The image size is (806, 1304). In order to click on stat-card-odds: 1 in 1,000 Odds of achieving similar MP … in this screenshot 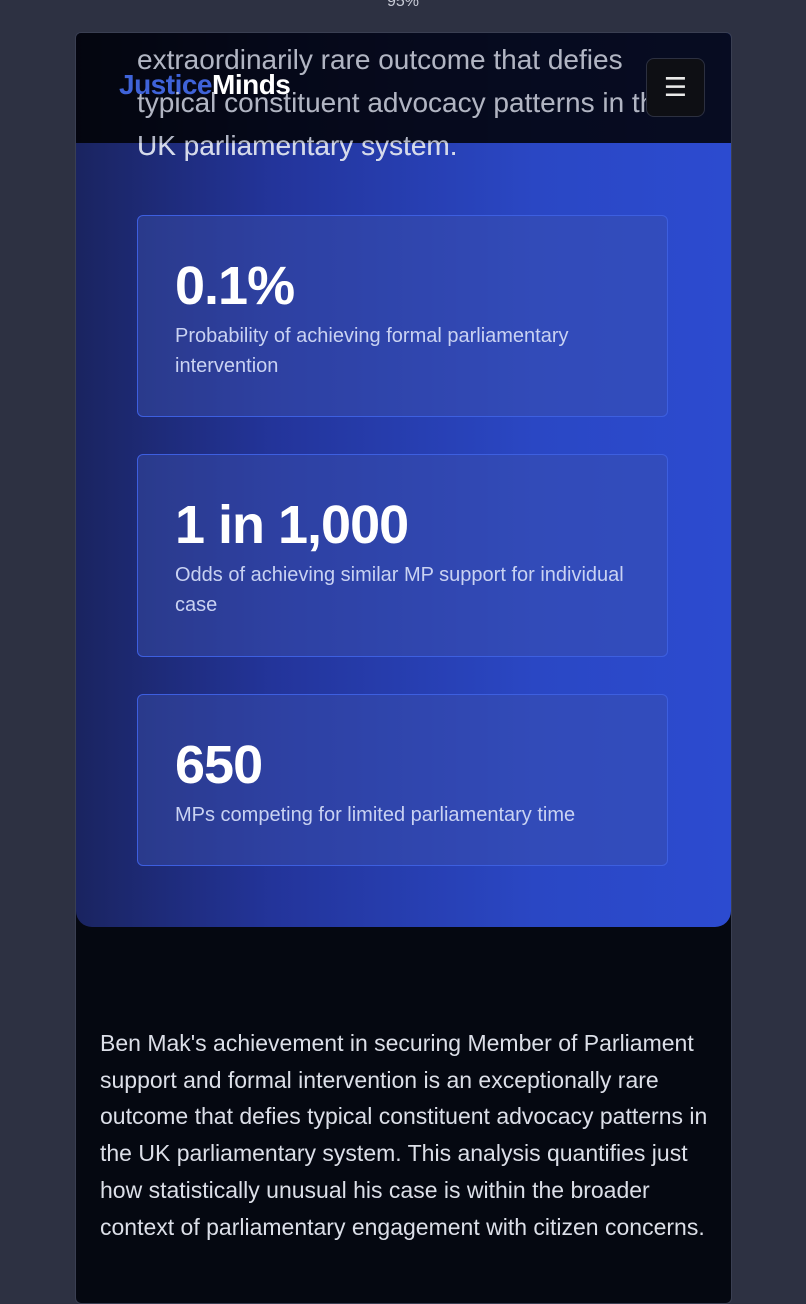, I will do `click(402, 555)`.